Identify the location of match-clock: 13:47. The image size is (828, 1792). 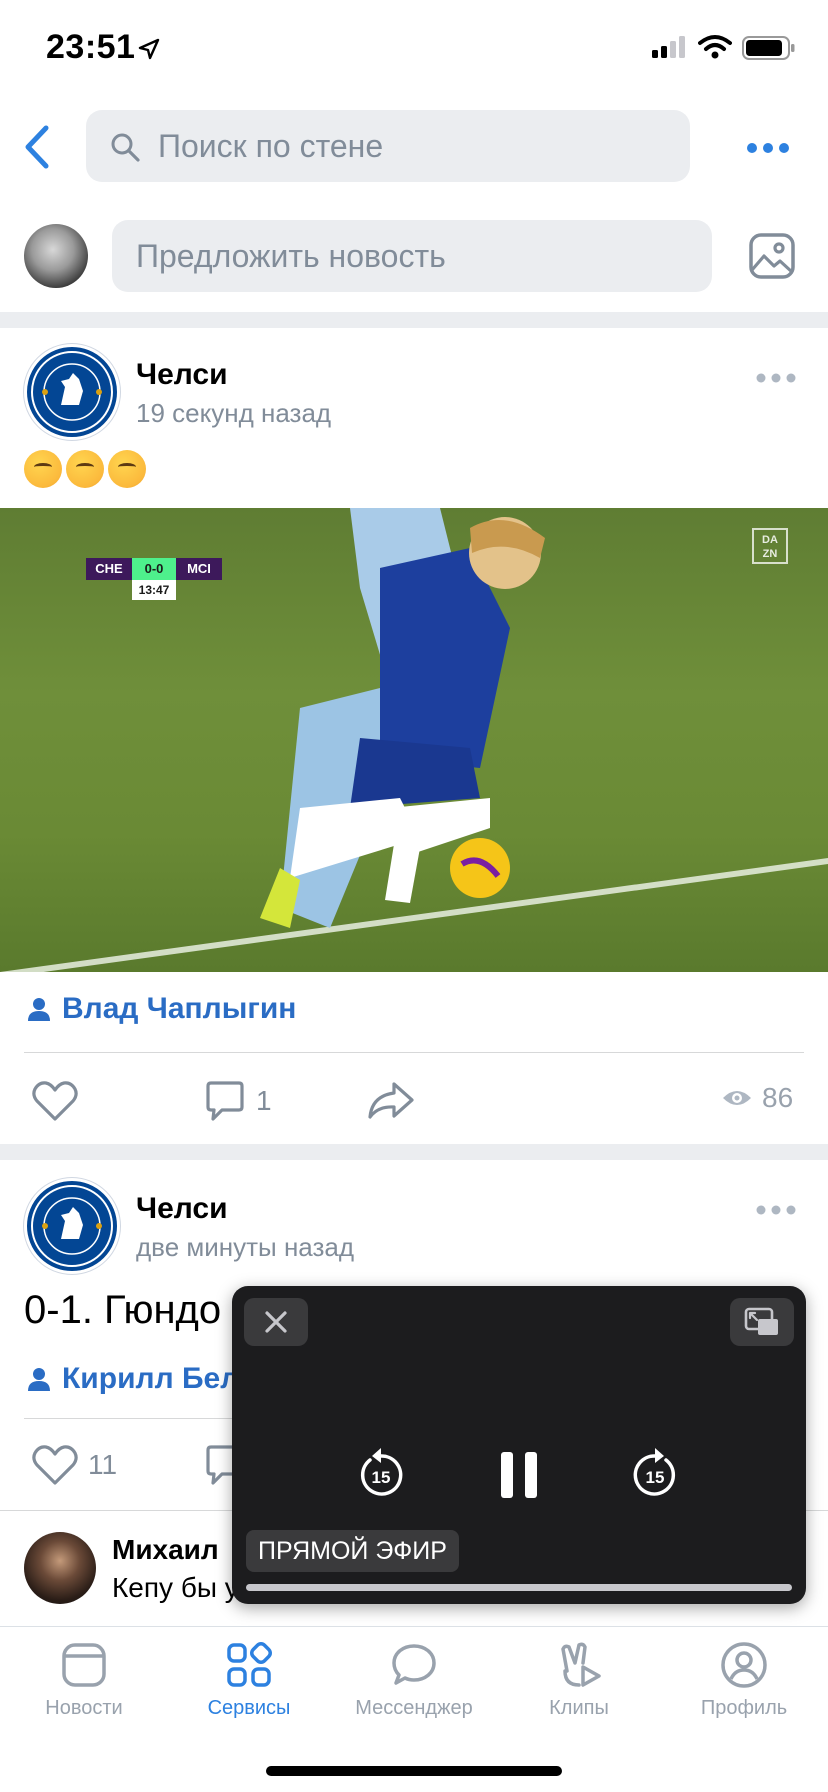
(154, 590).